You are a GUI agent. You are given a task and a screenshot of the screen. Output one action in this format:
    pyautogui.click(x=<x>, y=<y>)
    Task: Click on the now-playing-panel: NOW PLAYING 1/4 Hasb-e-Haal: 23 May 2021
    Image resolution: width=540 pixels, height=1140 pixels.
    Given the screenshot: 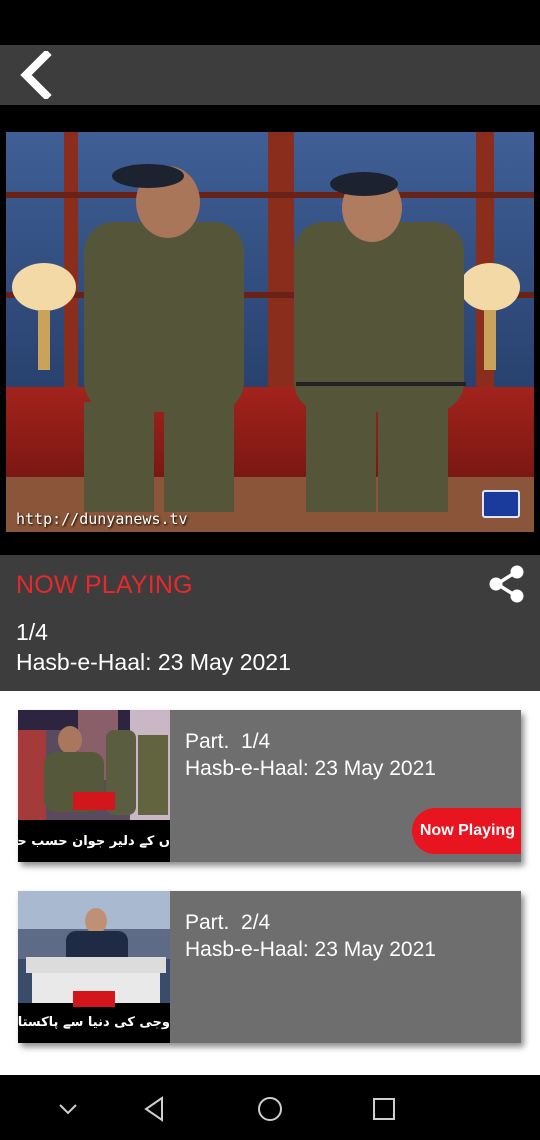 What is the action you would take?
    pyautogui.click(x=270, y=623)
    